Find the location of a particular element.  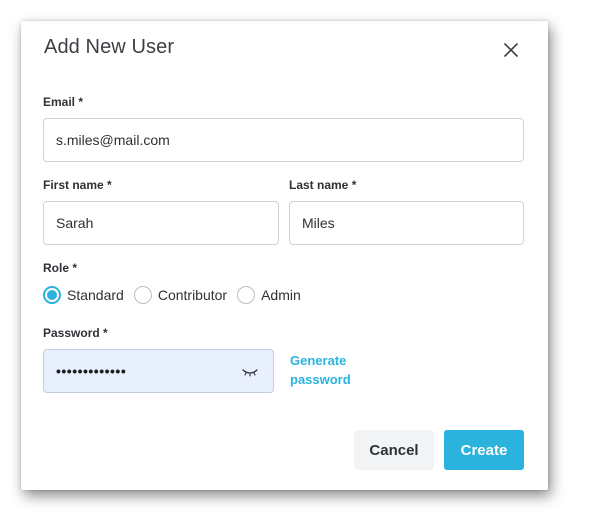

role-option-contributor: Contributor is located at coordinates (180, 295).